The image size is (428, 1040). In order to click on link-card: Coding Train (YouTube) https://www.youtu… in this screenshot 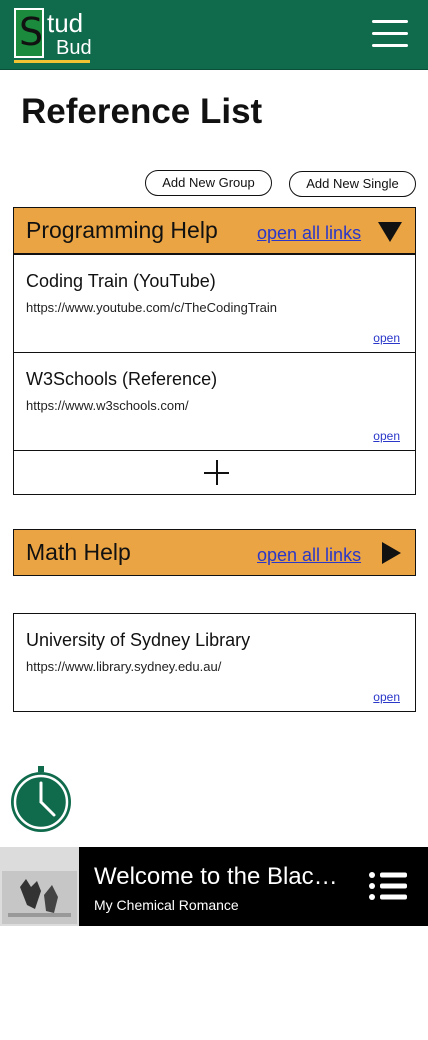, I will do `click(214, 303)`.